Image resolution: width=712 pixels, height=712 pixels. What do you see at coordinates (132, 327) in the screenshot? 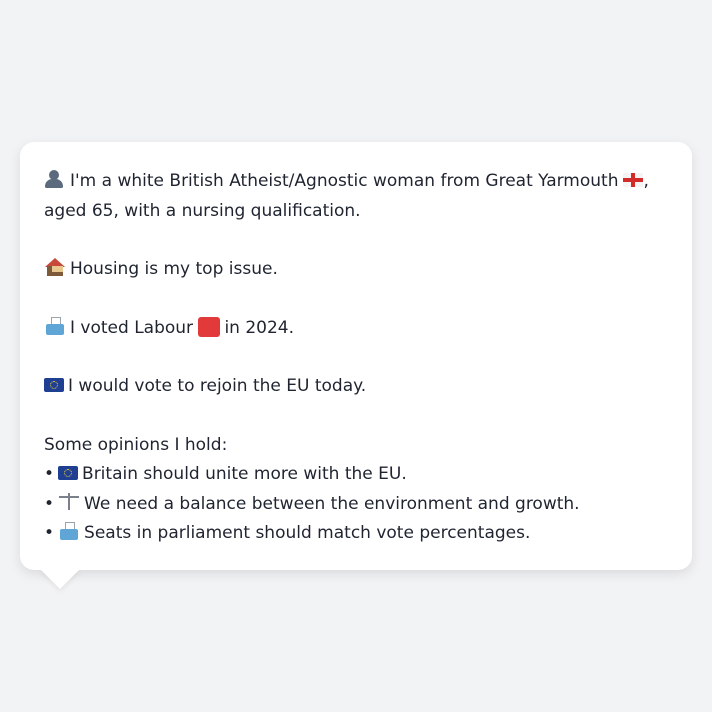
I see `voted-text: I voted Labour` at bounding box center [132, 327].